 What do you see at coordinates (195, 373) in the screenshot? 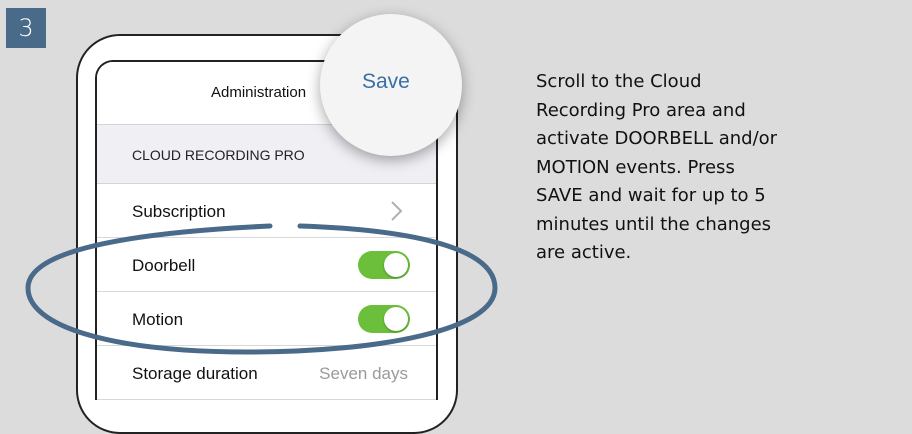
I see `storage-duration-label: Storage duration` at bounding box center [195, 373].